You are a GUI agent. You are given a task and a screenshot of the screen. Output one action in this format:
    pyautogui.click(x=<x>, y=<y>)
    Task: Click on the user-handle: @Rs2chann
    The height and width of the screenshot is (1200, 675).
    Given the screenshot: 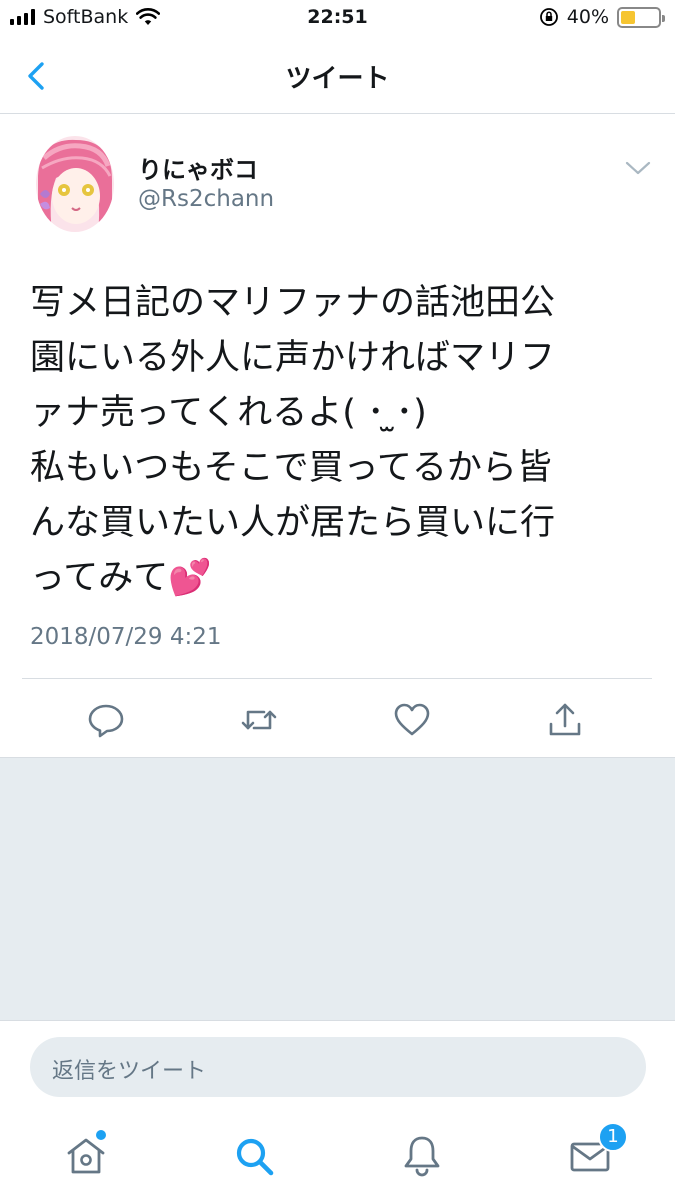 What is the action you would take?
    pyautogui.click(x=206, y=199)
    